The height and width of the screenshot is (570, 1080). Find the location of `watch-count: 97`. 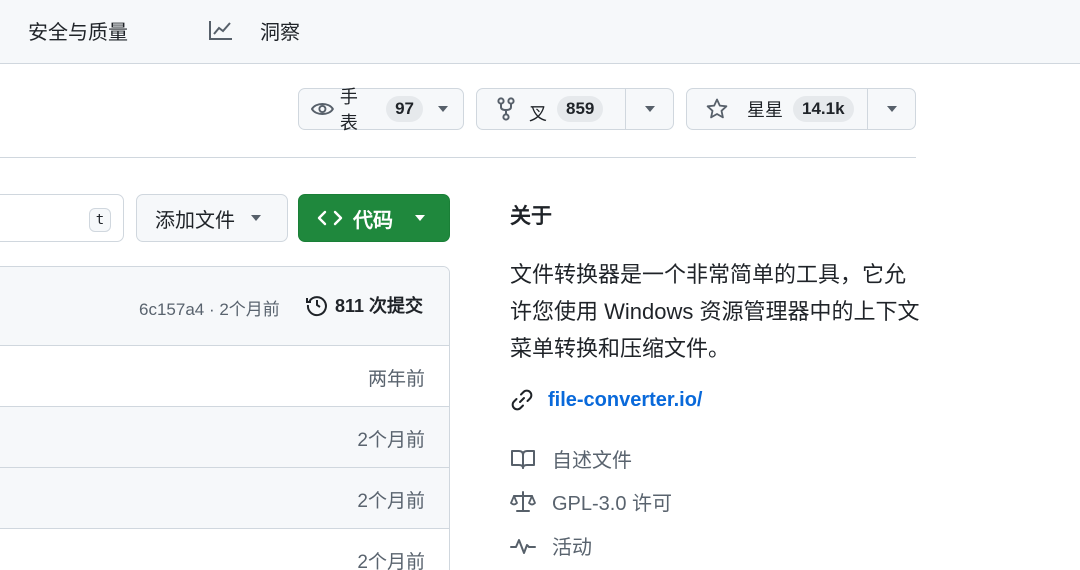

watch-count: 97 is located at coordinates (404, 109).